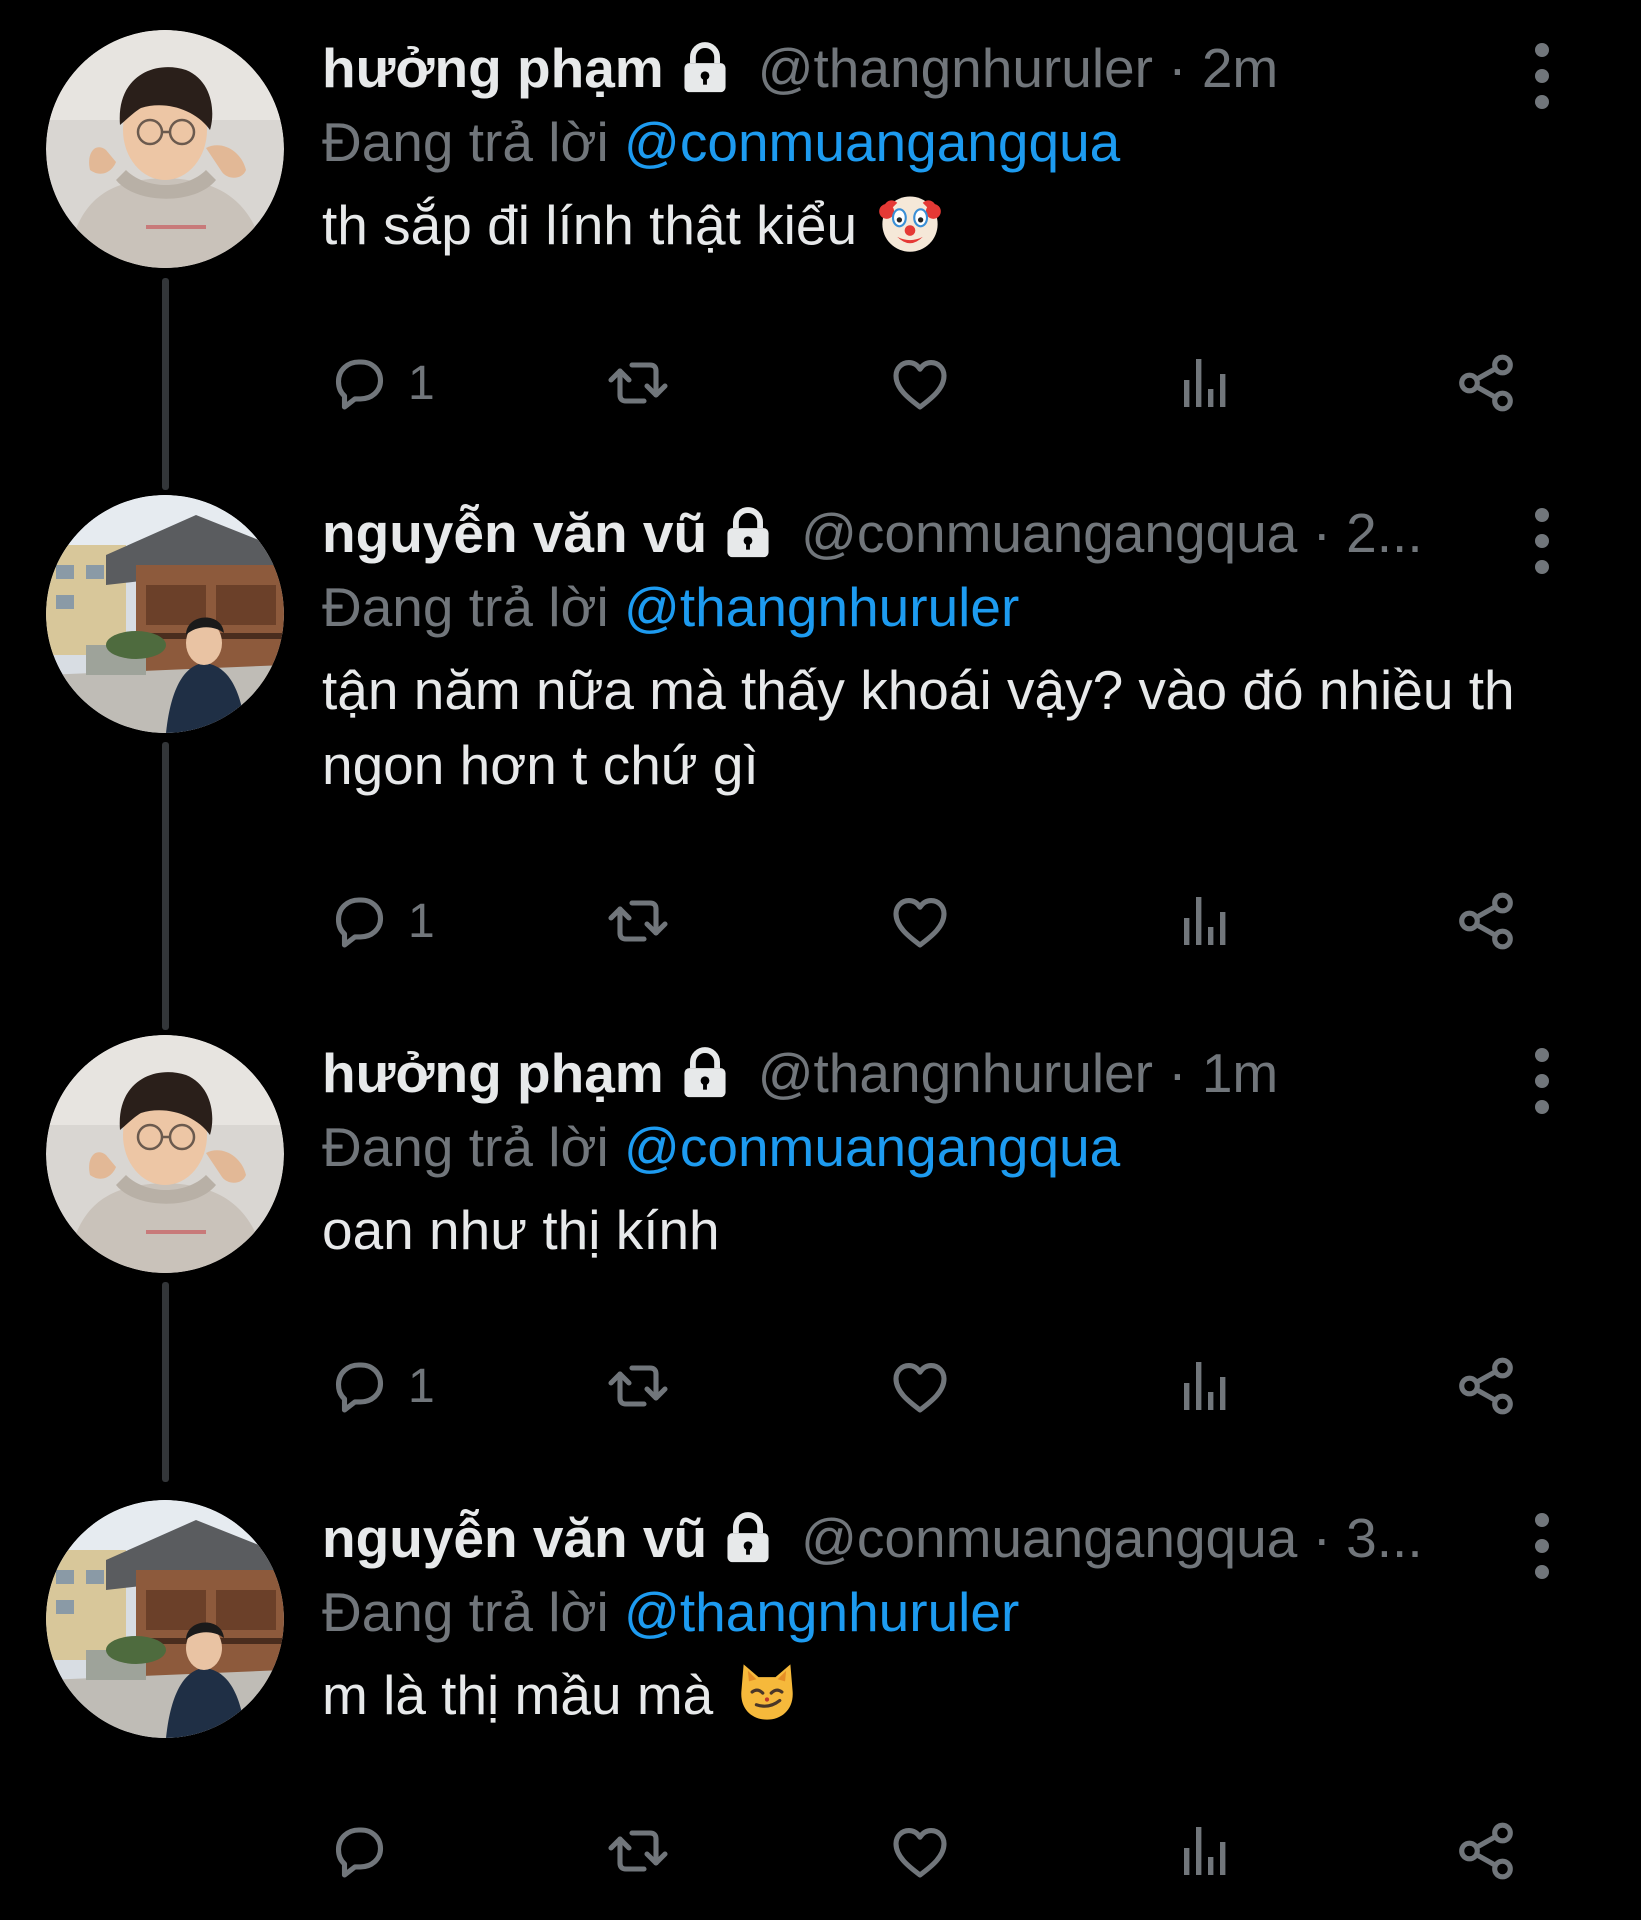 The width and height of the screenshot is (1641, 1920). What do you see at coordinates (942, 1695) in the screenshot?
I see `tweet-text: m là thị mầu mà` at bounding box center [942, 1695].